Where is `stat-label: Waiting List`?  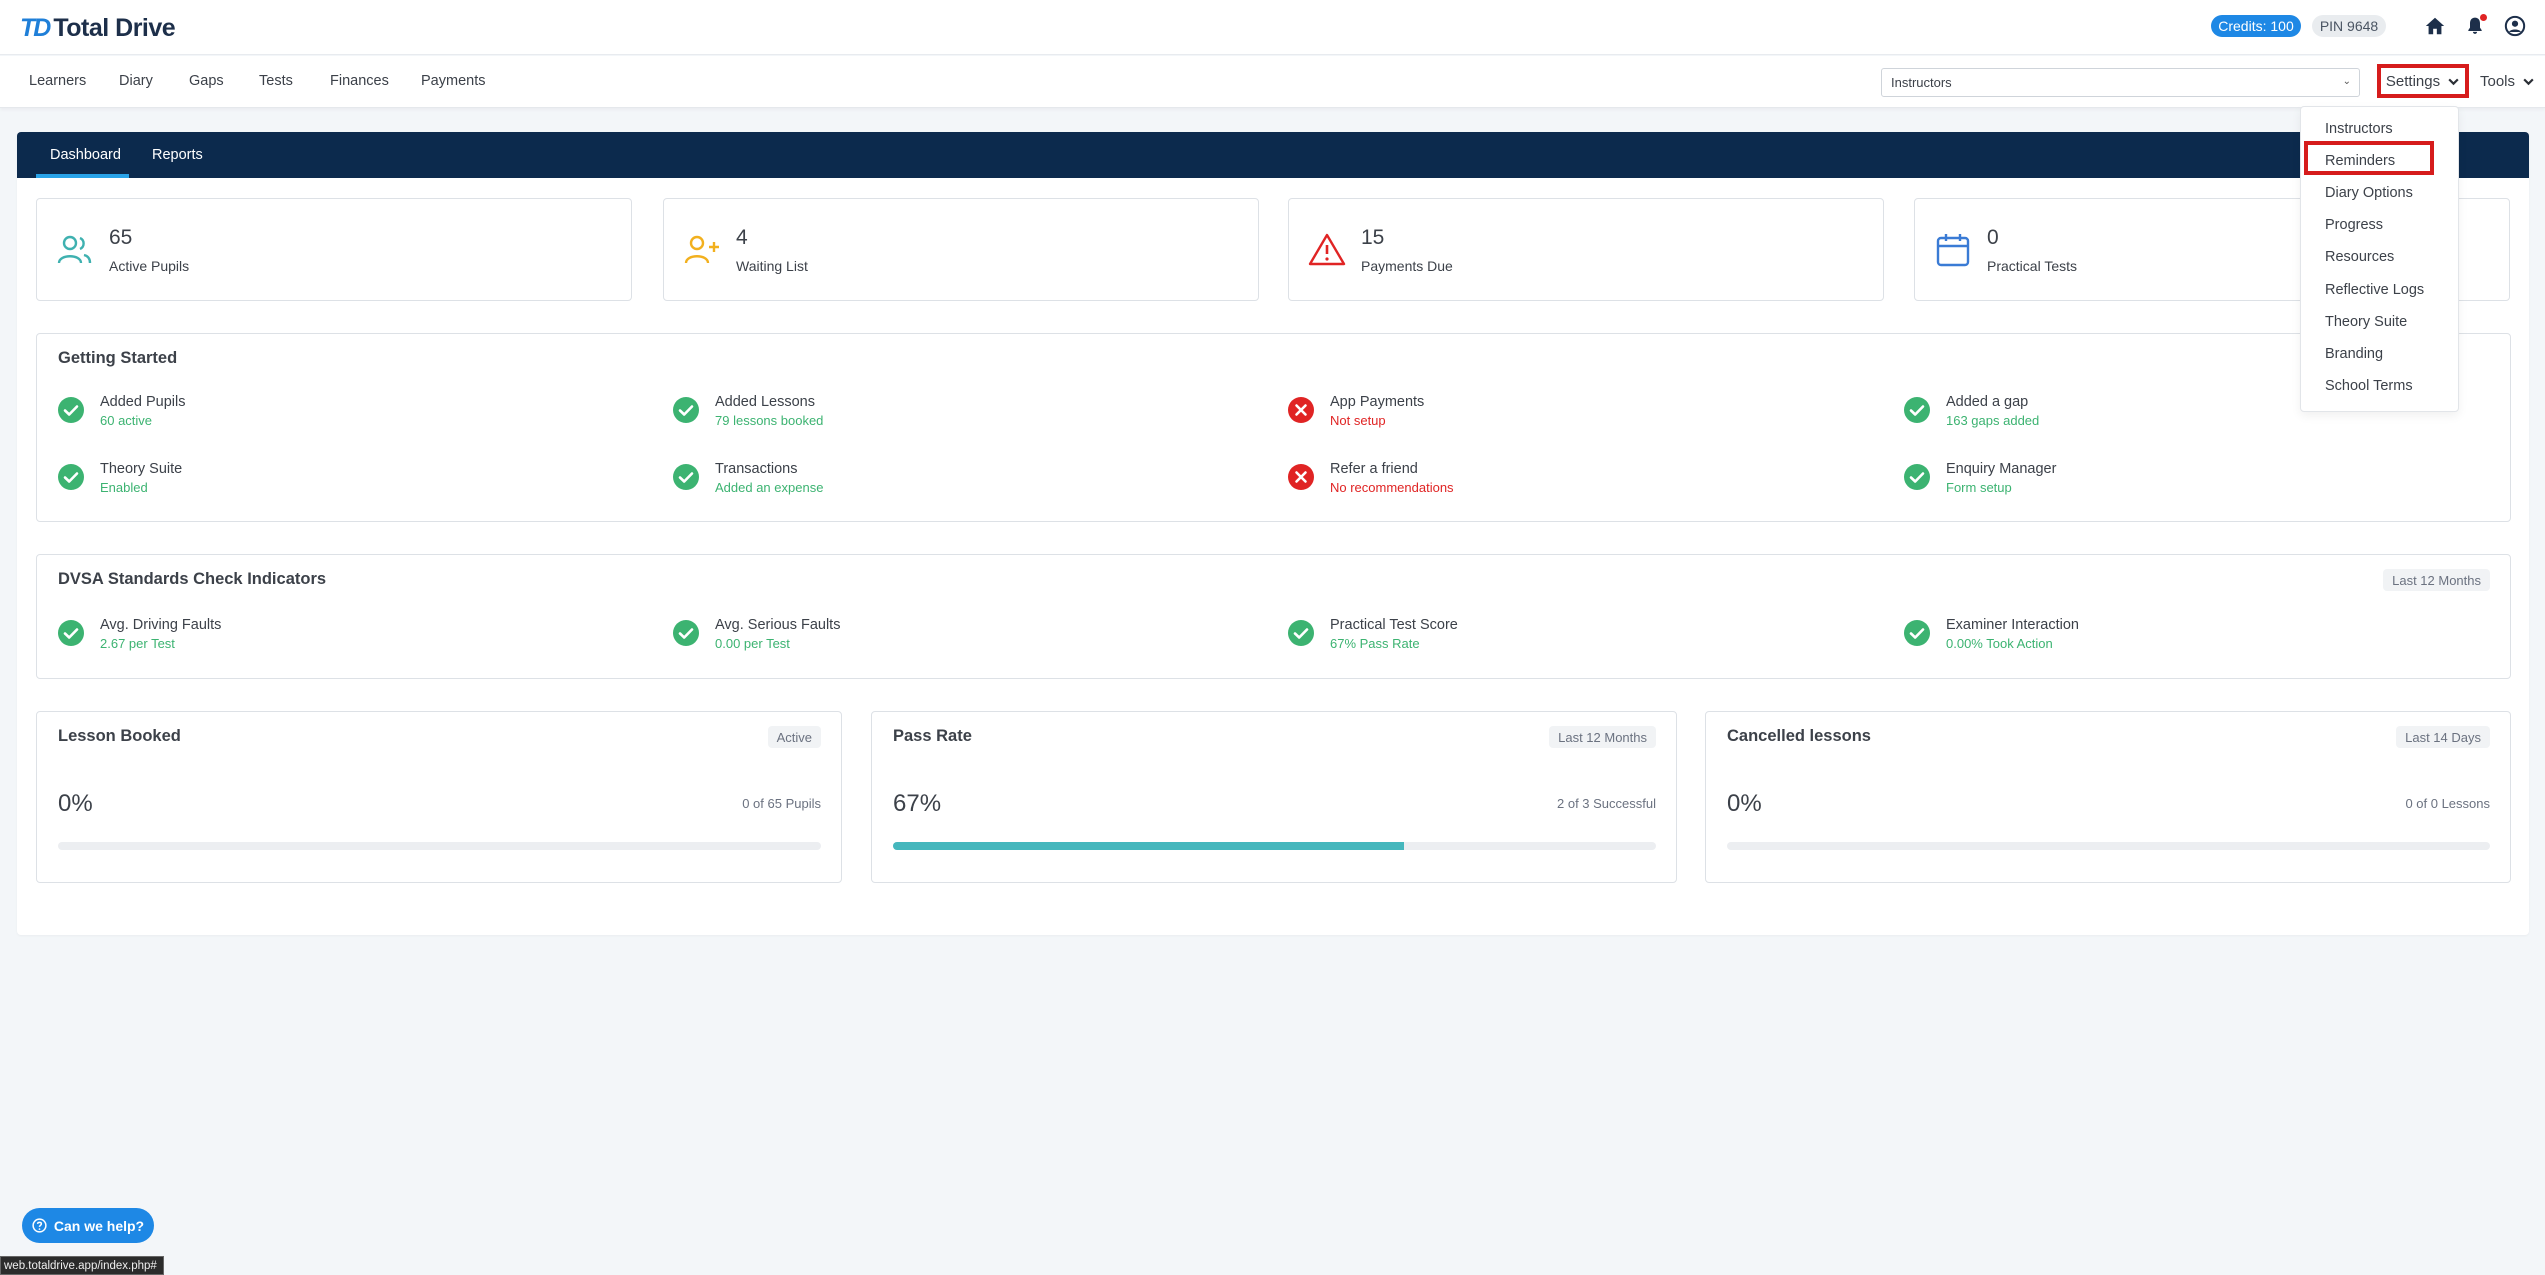
stat-label: Waiting List is located at coordinates (772, 266).